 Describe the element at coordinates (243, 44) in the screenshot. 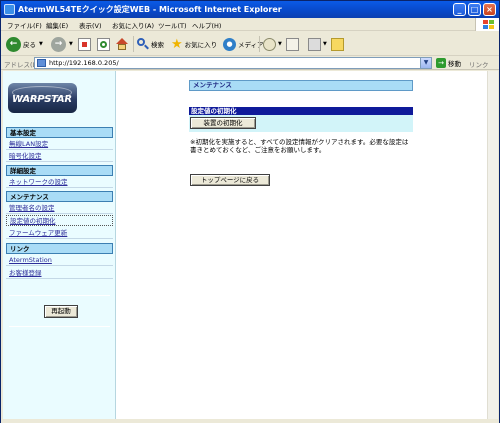

I see `media-button: ● メディア` at that location.